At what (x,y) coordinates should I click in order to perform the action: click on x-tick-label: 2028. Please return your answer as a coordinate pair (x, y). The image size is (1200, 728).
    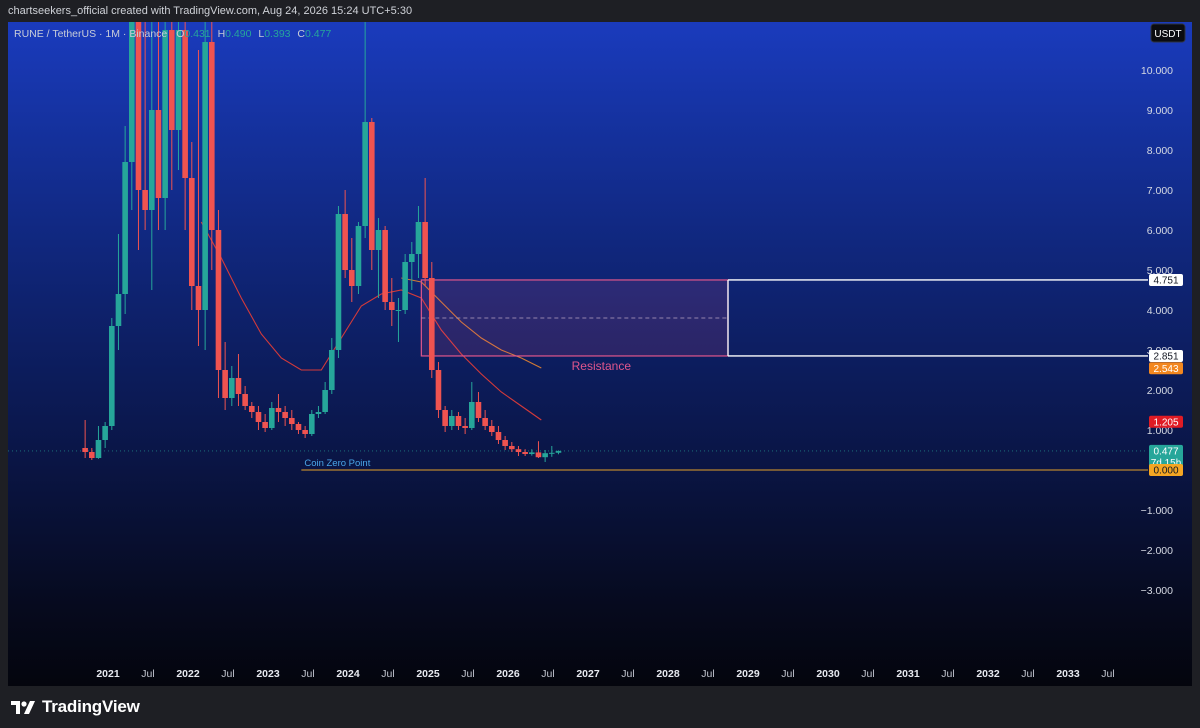
    Looking at the image, I should click on (668, 674).